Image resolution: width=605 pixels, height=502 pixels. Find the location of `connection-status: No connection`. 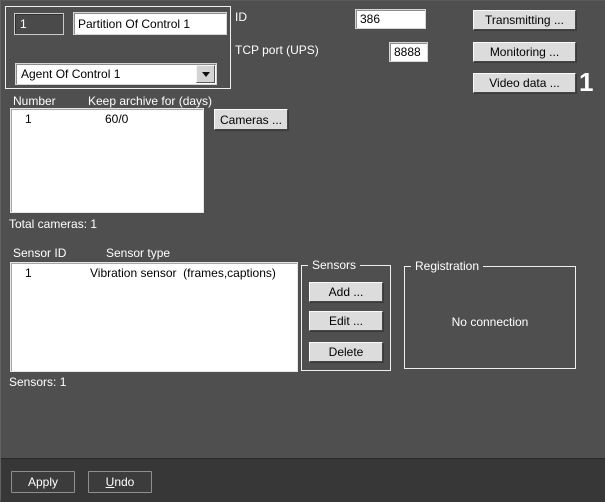

connection-status: No connection is located at coordinates (490, 322).